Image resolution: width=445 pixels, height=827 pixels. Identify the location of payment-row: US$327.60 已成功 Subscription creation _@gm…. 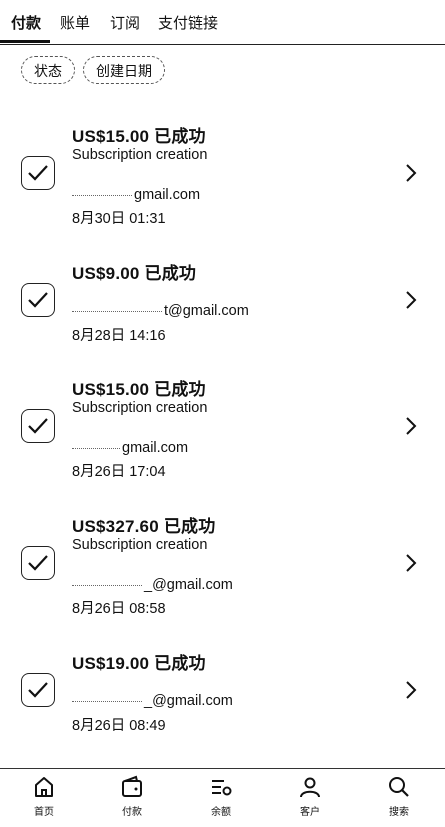
(222, 563).